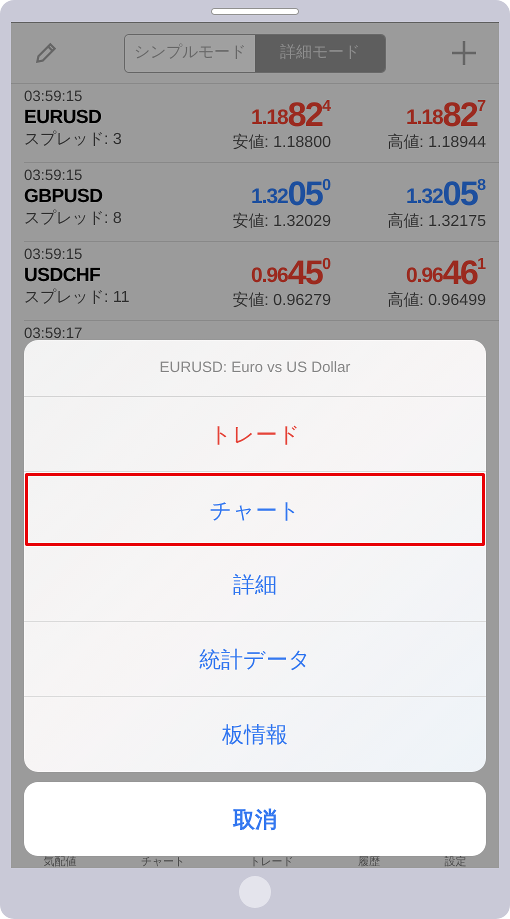  I want to click on sheet-option: 詳細, so click(255, 584).